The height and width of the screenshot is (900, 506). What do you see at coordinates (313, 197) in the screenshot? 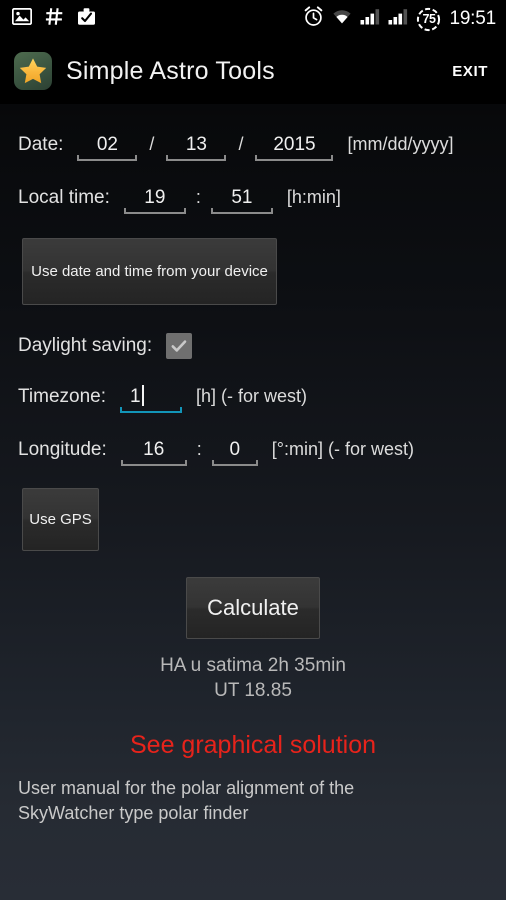
I see `local-time-format-hint: [h:min]` at bounding box center [313, 197].